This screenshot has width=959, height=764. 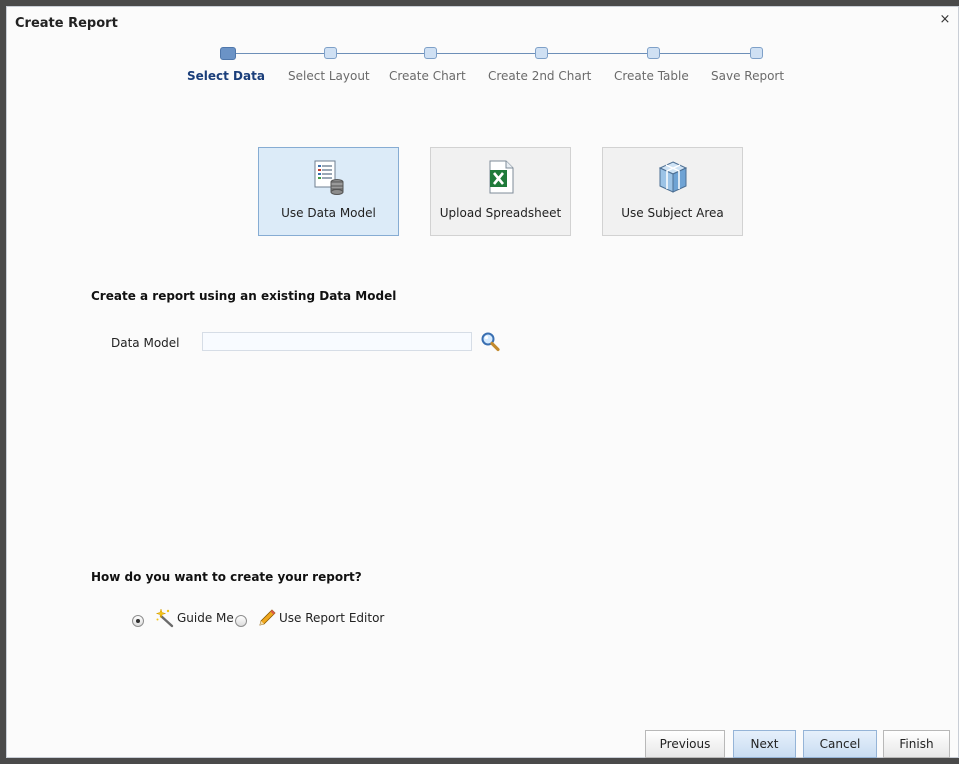 I want to click on train-step-save-report: Save Report, so click(x=747, y=76).